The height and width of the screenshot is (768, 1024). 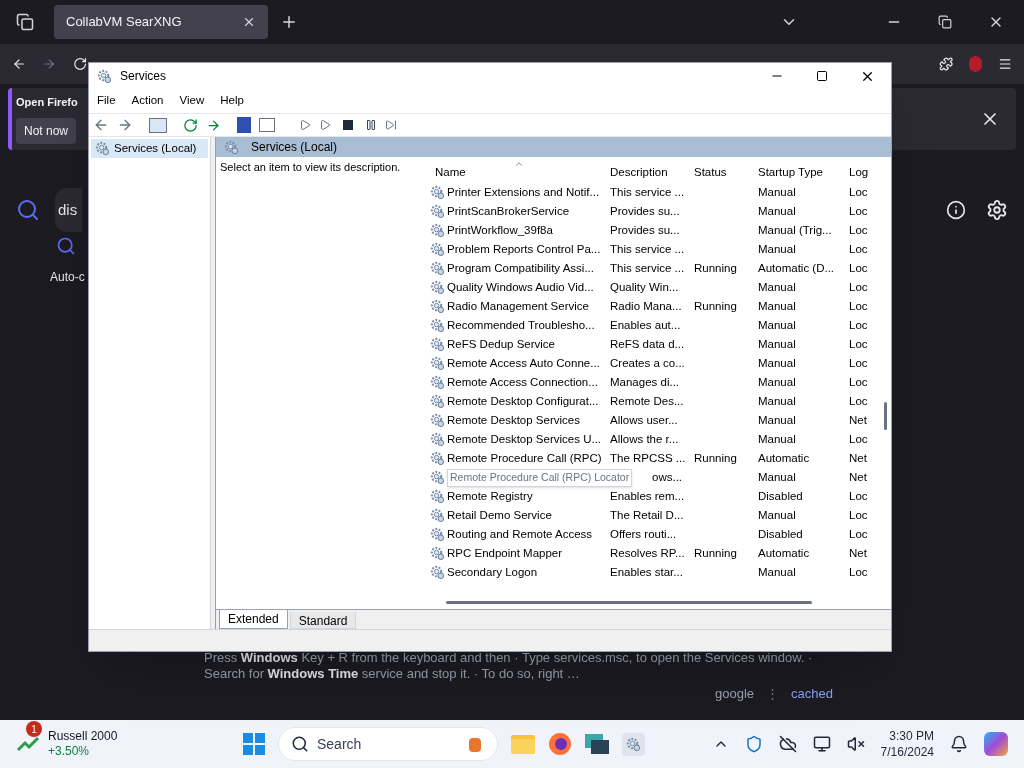 I want to click on cloud-off-icon, so click(x=787, y=744).